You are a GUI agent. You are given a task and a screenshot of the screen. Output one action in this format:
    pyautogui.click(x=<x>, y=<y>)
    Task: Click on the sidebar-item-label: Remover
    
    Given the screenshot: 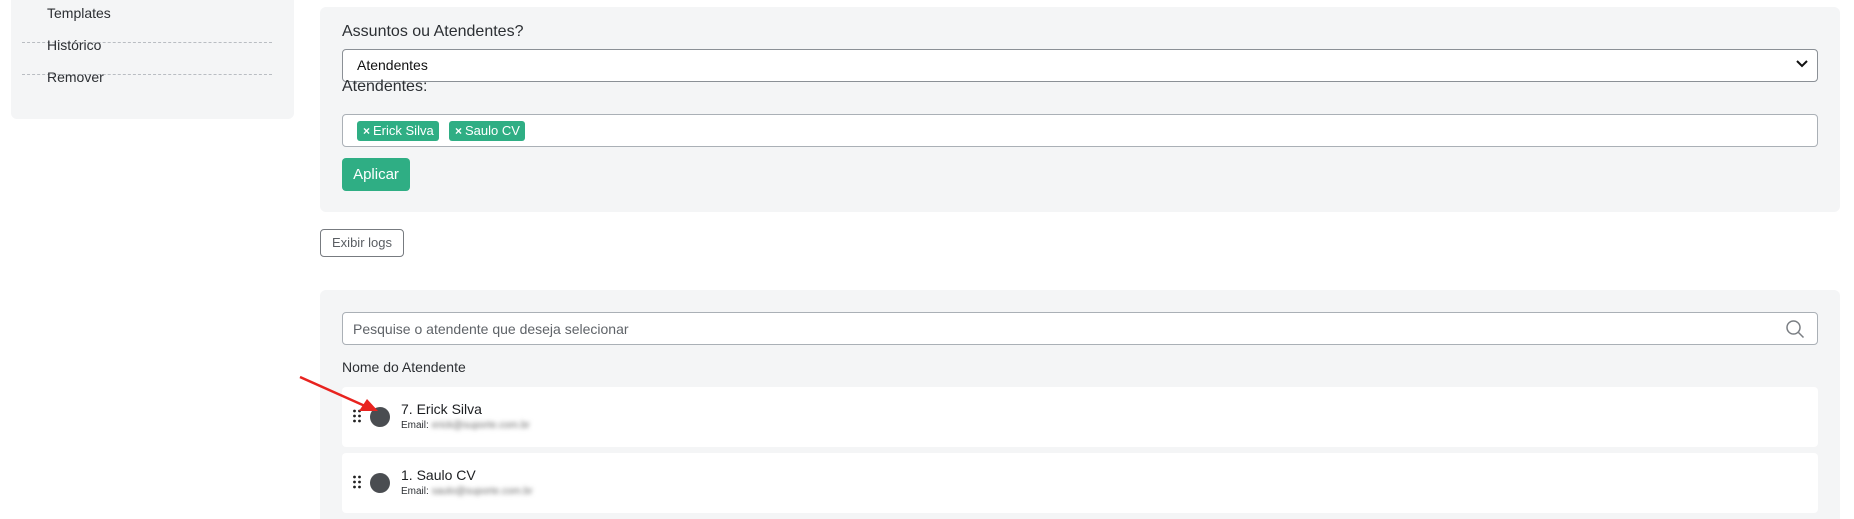 What is the action you would take?
    pyautogui.click(x=75, y=77)
    